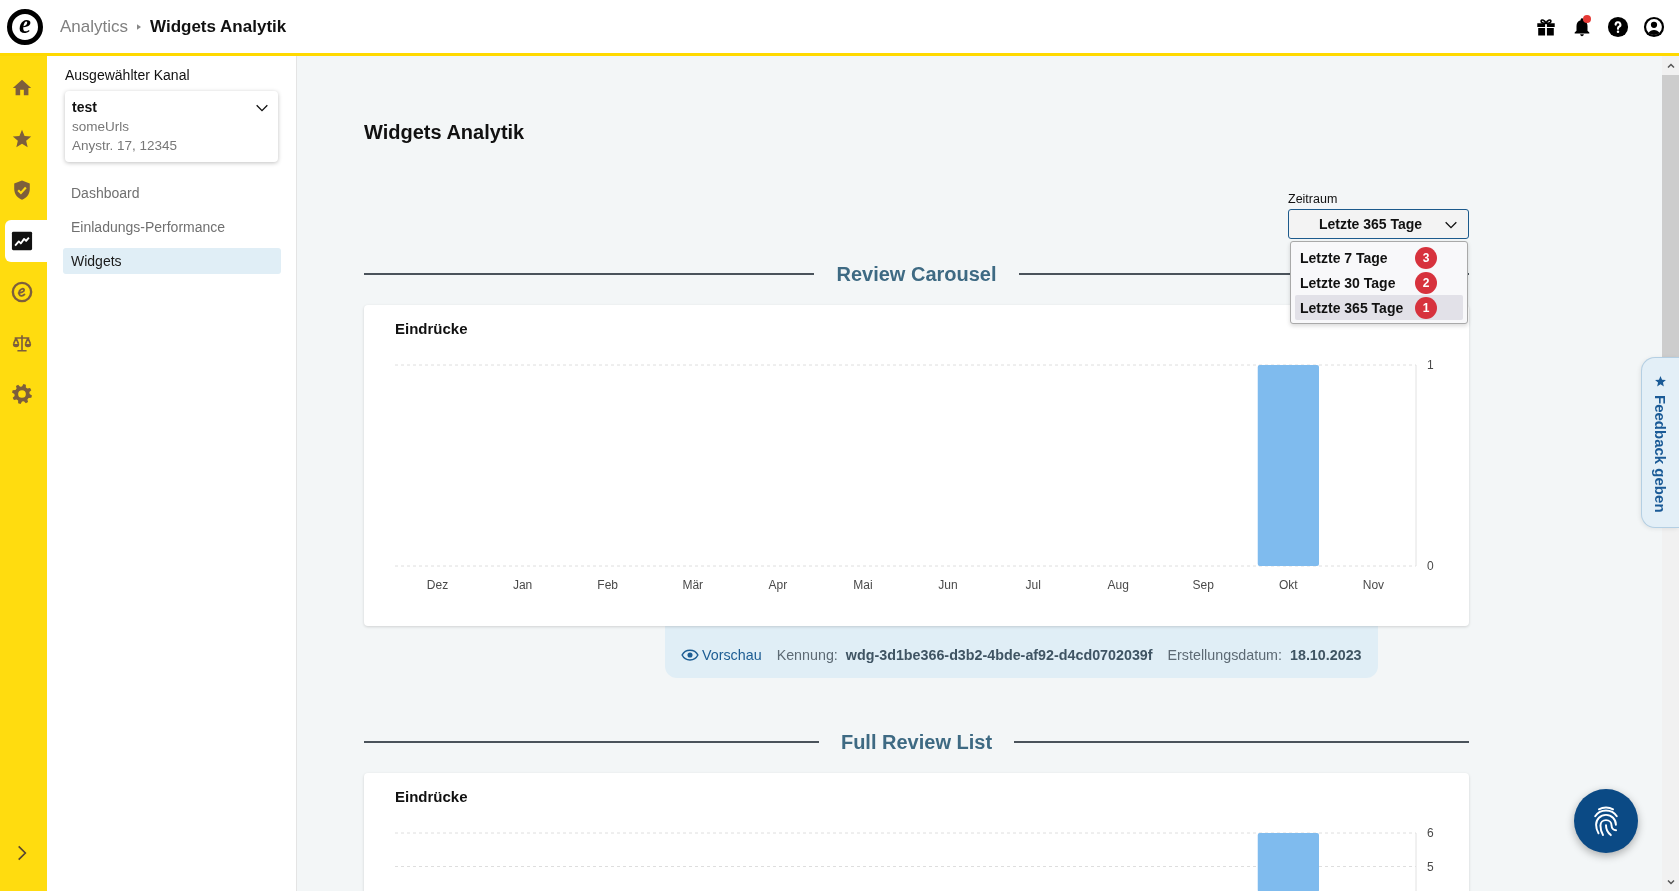  Describe the element at coordinates (1430, 833) in the screenshot. I see `axis-tick-label: 6` at that location.